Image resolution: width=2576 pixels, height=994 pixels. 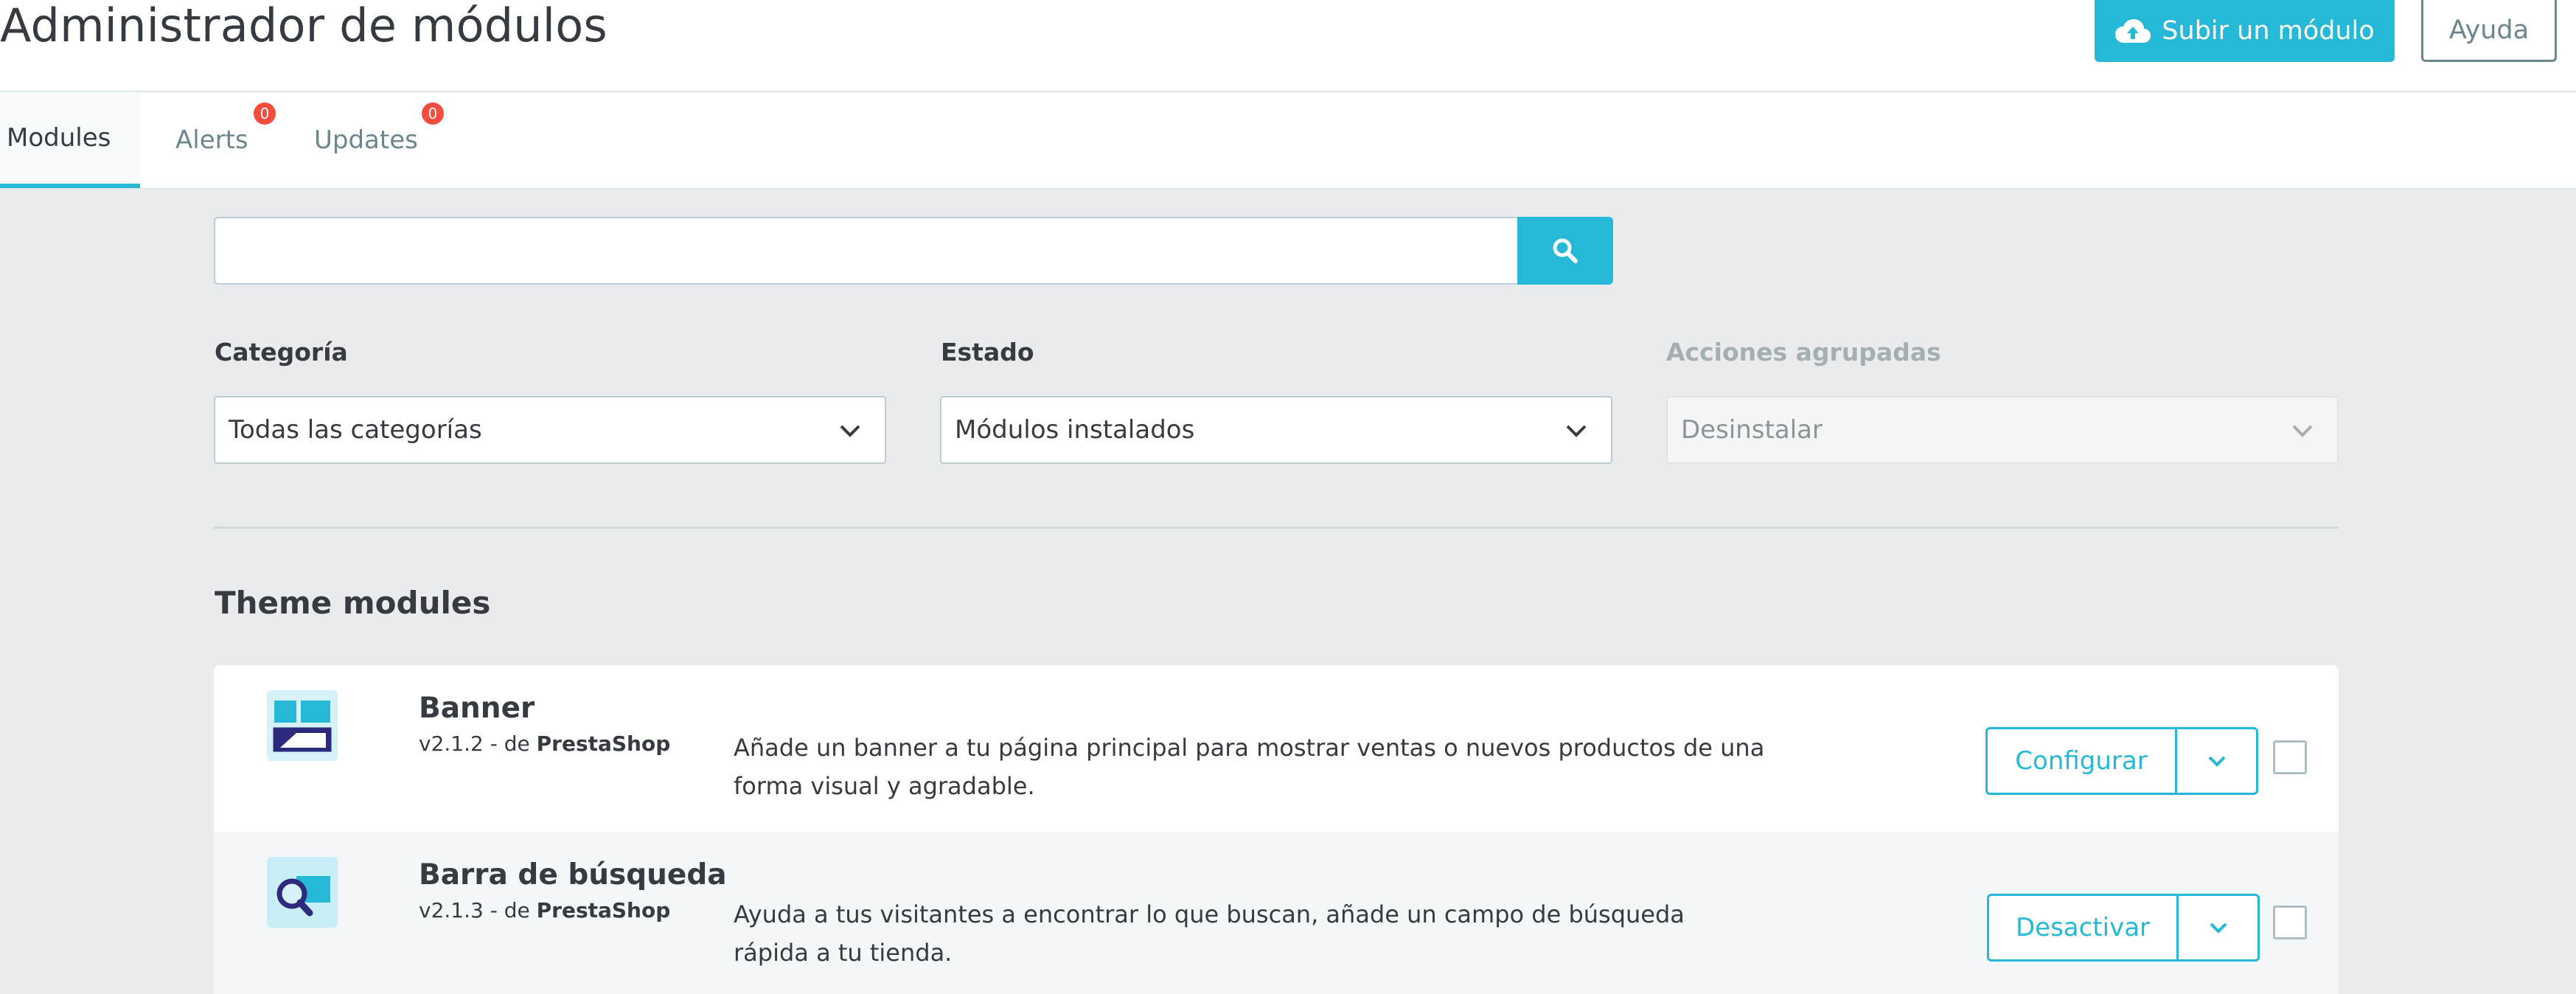 What do you see at coordinates (303, 892) in the screenshot?
I see `search-bar-module-icon` at bounding box center [303, 892].